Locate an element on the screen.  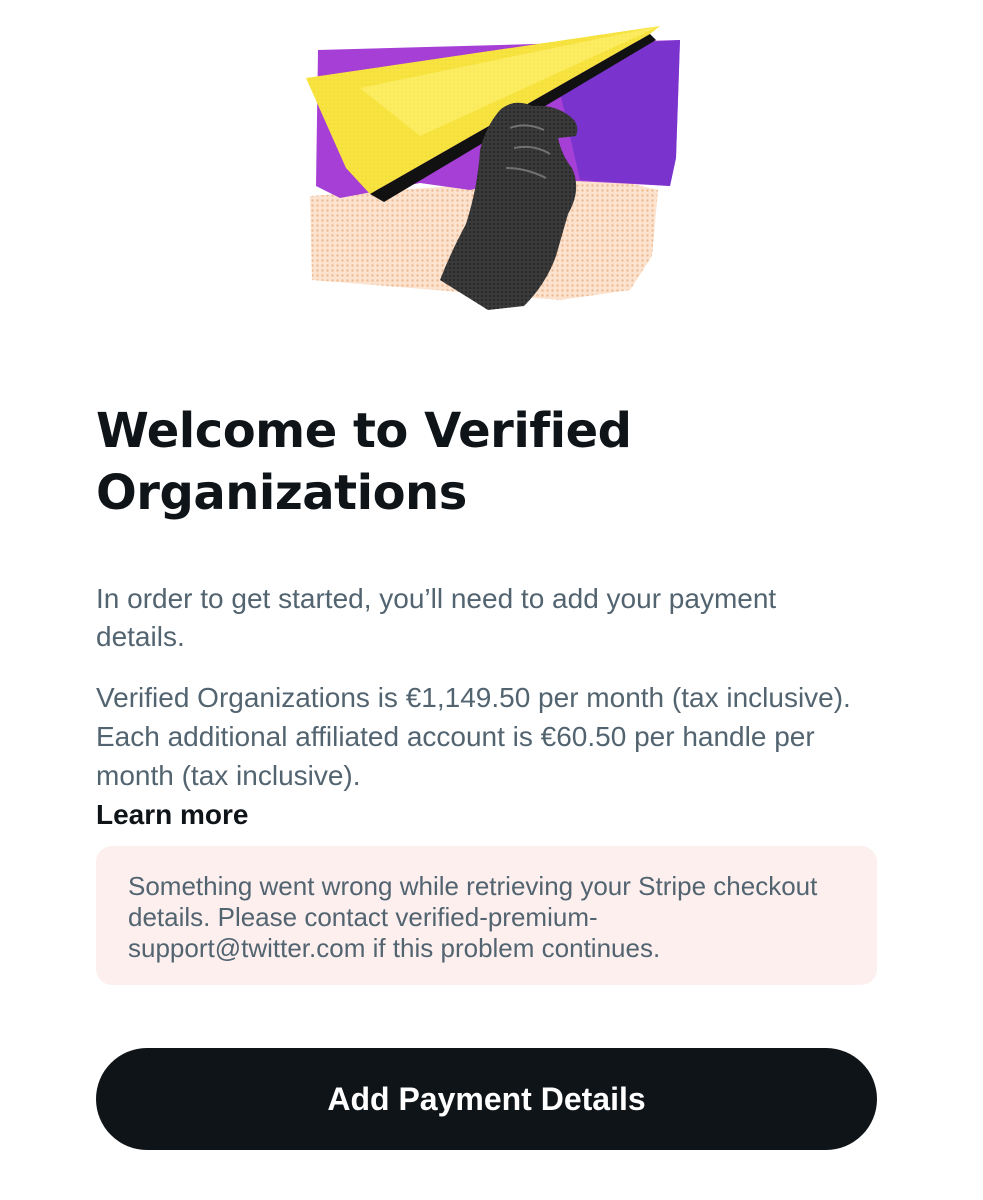
page-title: Welcome to Verified Organizations is located at coordinates (364, 462).